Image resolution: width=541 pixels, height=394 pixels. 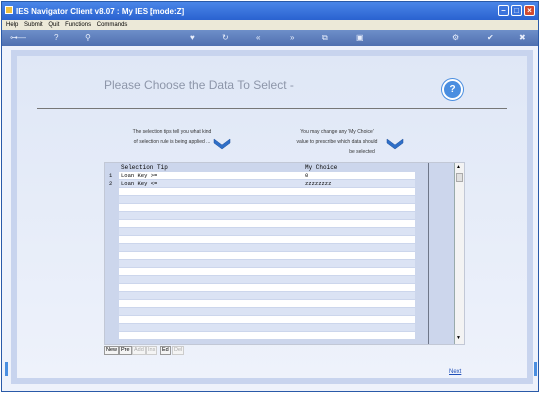 I want to click on save-icon: ▣, so click(x=360, y=38).